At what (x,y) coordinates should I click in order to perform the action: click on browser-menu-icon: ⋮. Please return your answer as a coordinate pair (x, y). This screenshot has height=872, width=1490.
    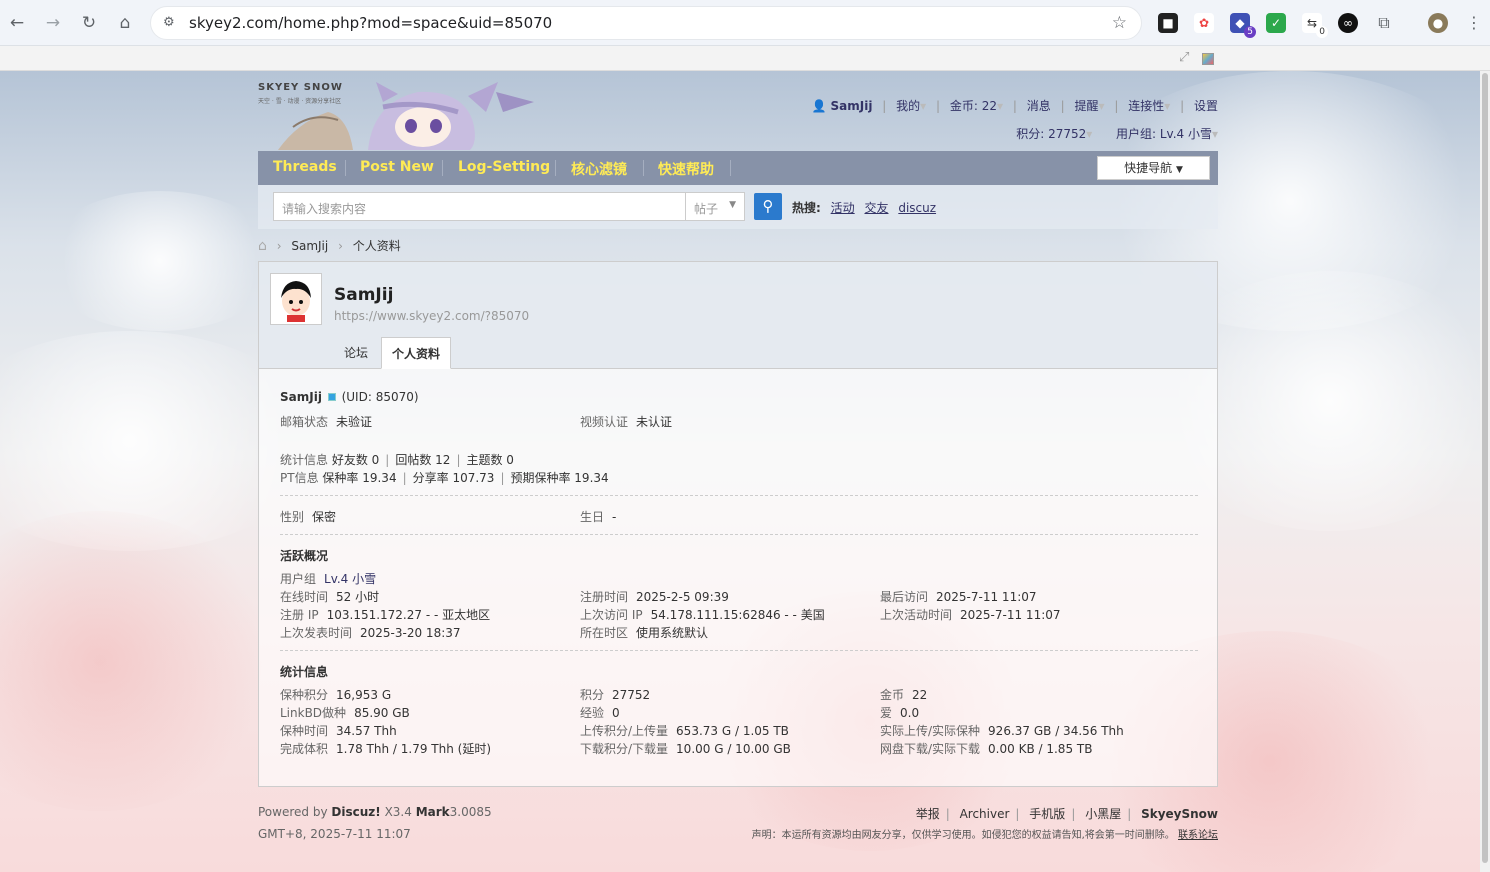
    Looking at the image, I should click on (1474, 23).